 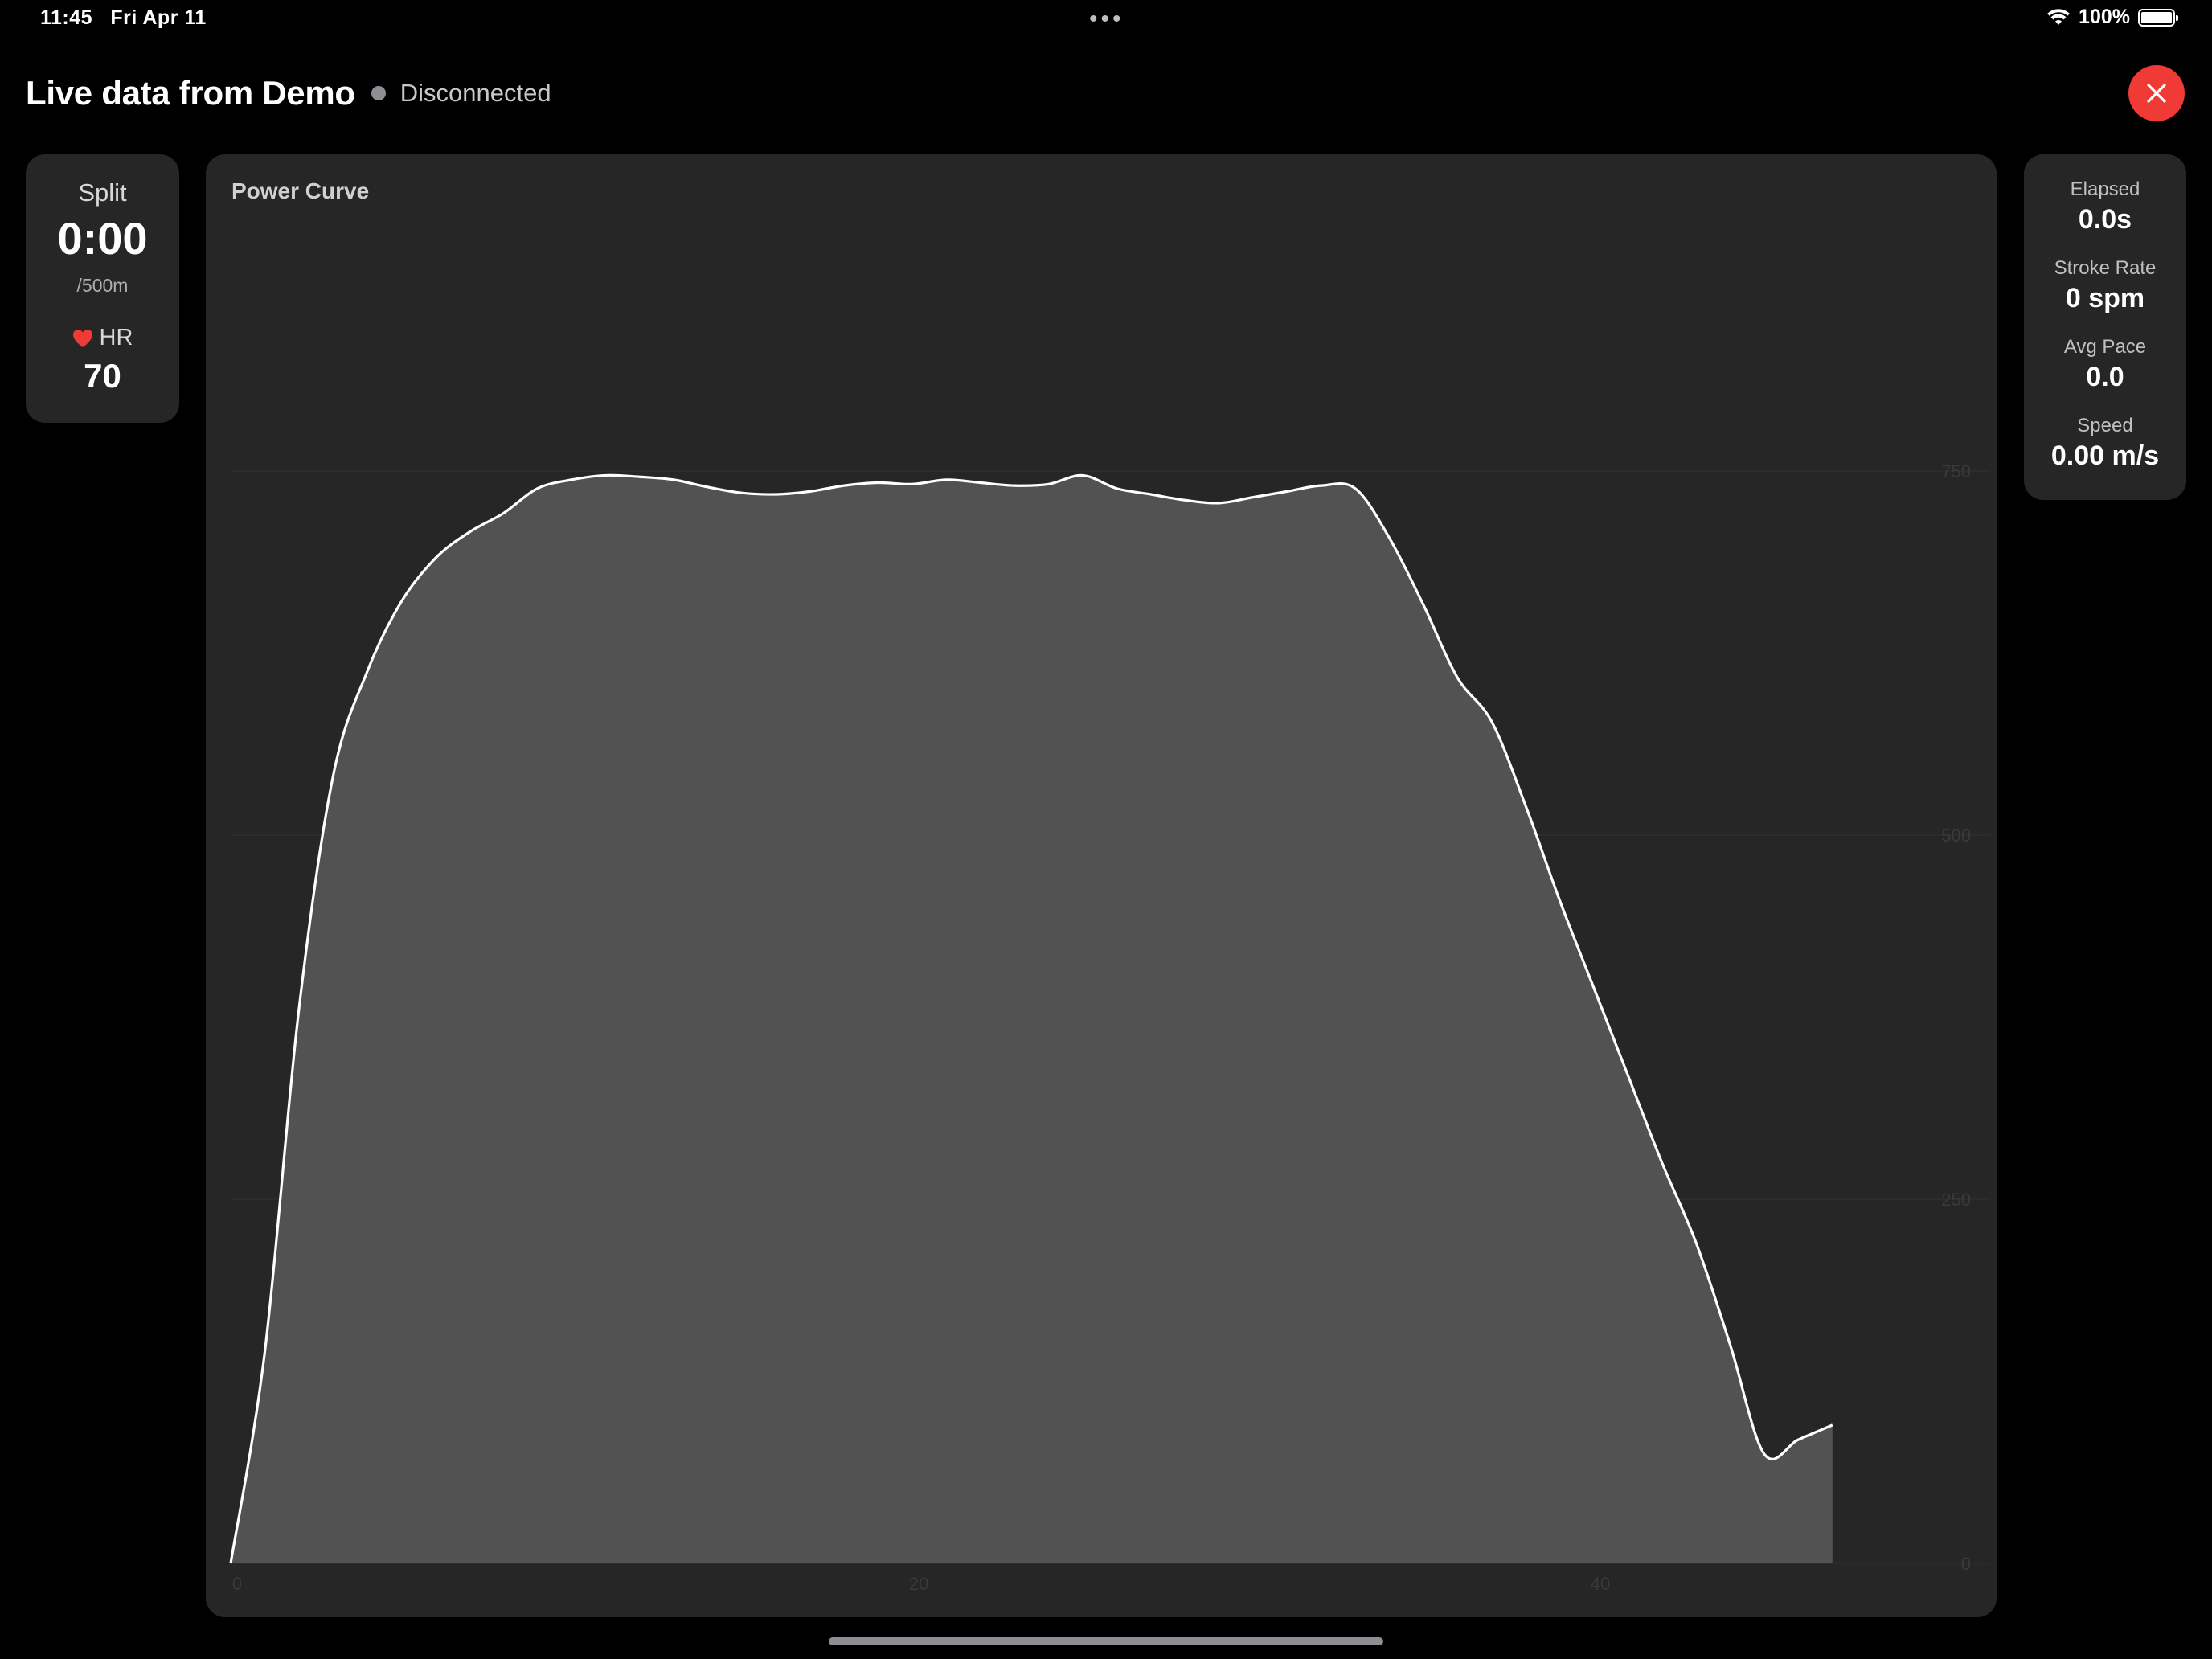 I want to click on y-tick-label: 250, so click(x=1956, y=1200).